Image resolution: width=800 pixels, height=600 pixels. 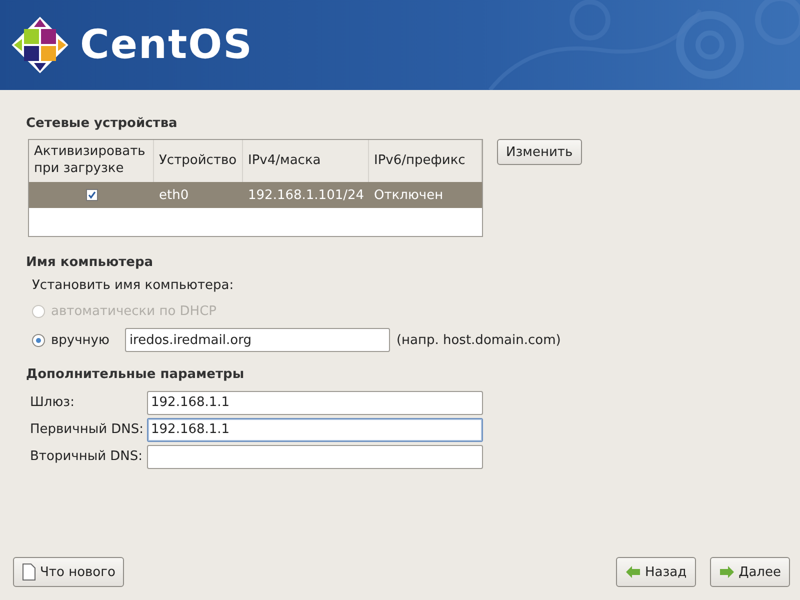 I want to click on input-field, so click(x=315, y=456).